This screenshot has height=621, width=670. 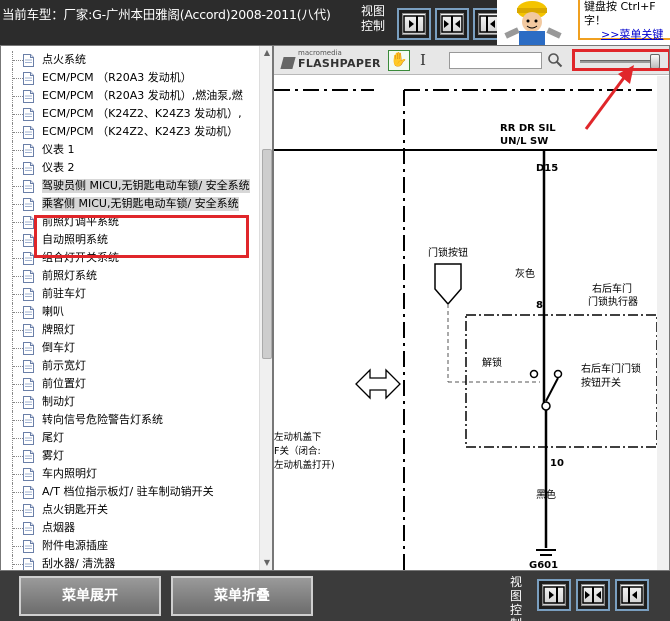 I want to click on diagram-label-left-1: 左动机盖下, so click(x=298, y=437).